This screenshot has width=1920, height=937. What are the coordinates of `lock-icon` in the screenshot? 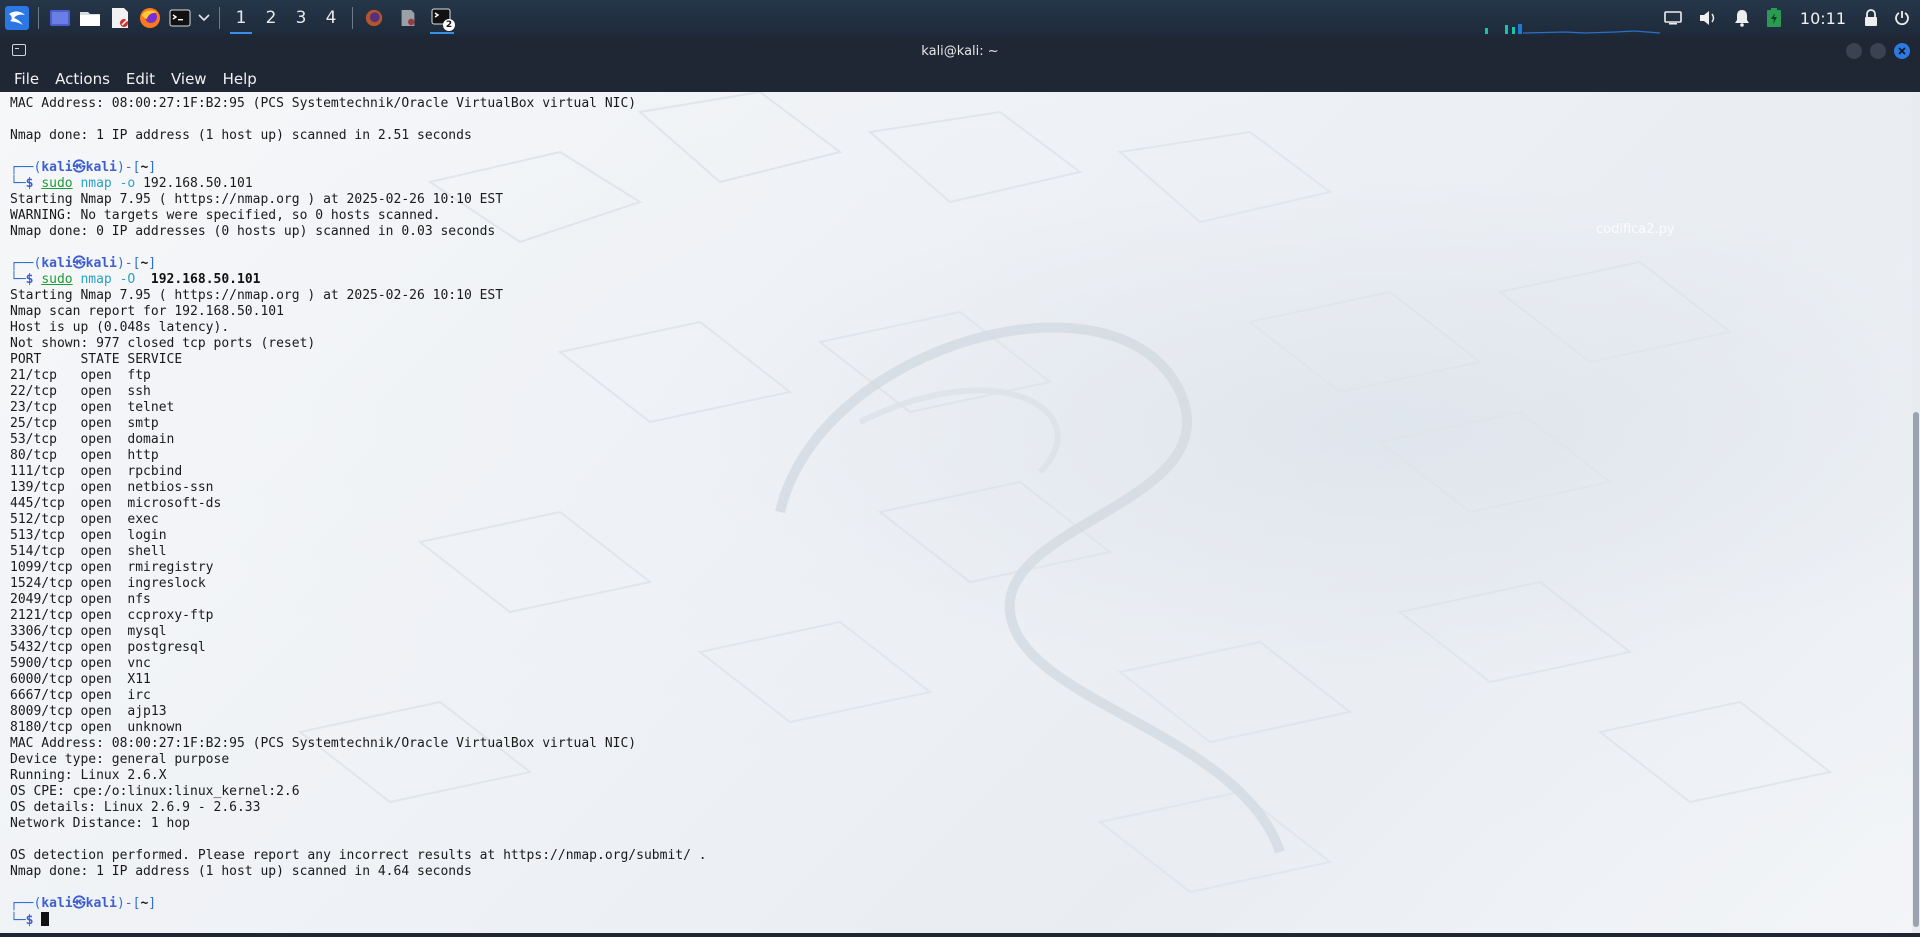 It's located at (1871, 18).